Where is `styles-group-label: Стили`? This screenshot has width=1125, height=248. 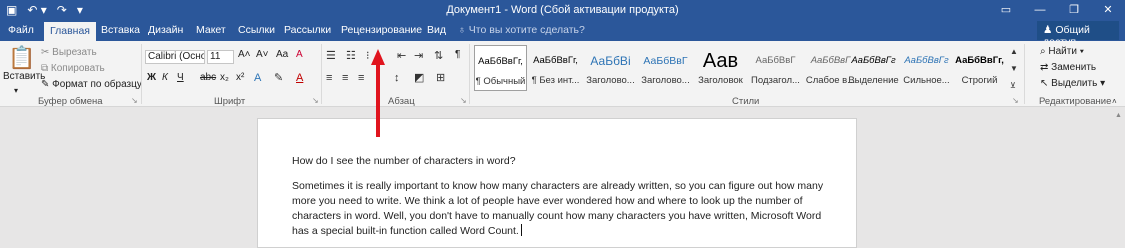 styles-group-label: Стили is located at coordinates (746, 101).